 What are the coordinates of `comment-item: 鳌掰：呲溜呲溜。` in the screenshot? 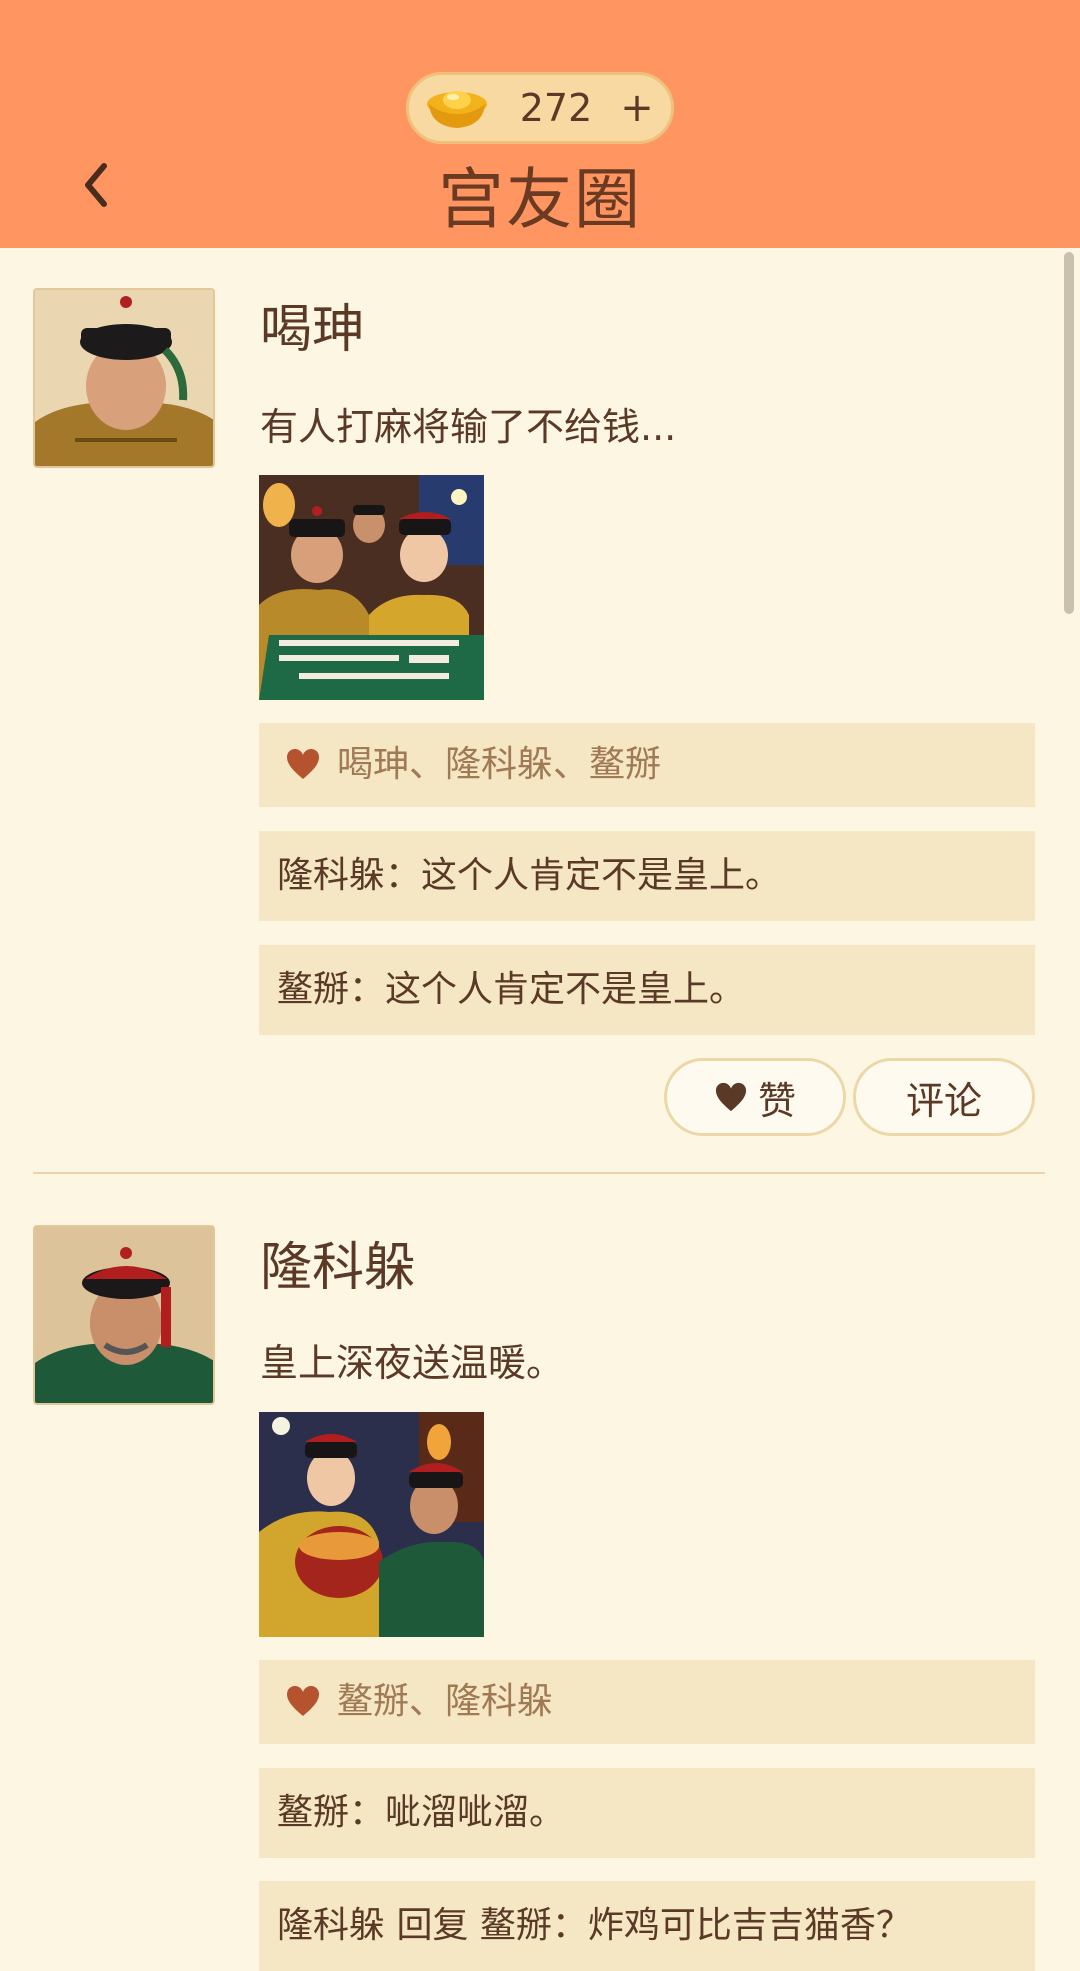 It's located at (647, 1813).